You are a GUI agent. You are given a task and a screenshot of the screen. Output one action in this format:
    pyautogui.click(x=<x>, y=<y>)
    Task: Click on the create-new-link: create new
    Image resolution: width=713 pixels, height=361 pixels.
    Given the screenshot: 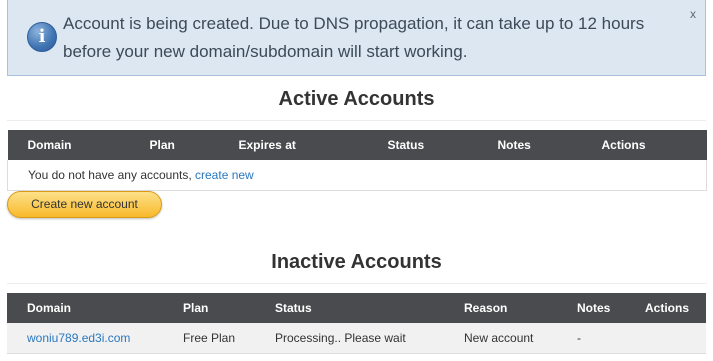 What is the action you would take?
    pyautogui.click(x=224, y=175)
    